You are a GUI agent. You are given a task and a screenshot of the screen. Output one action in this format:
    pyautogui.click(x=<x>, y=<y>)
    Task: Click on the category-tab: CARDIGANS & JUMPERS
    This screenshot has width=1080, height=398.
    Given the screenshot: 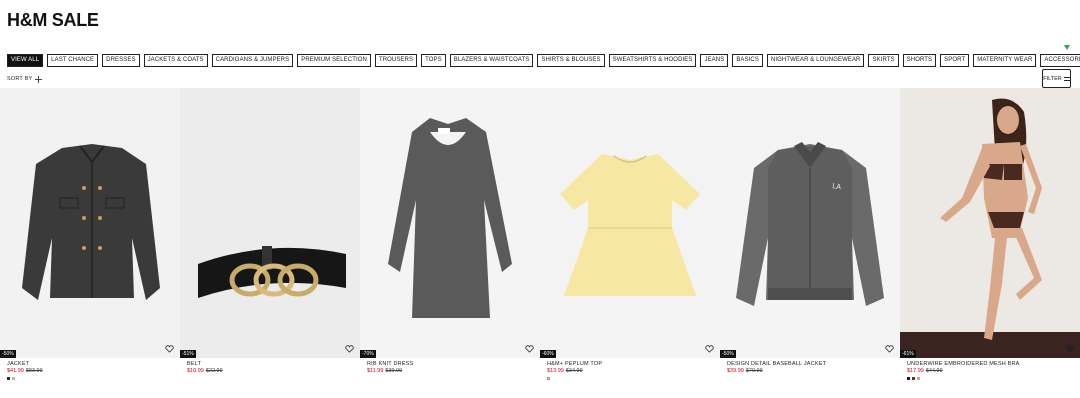 What is the action you would take?
    pyautogui.click(x=252, y=60)
    